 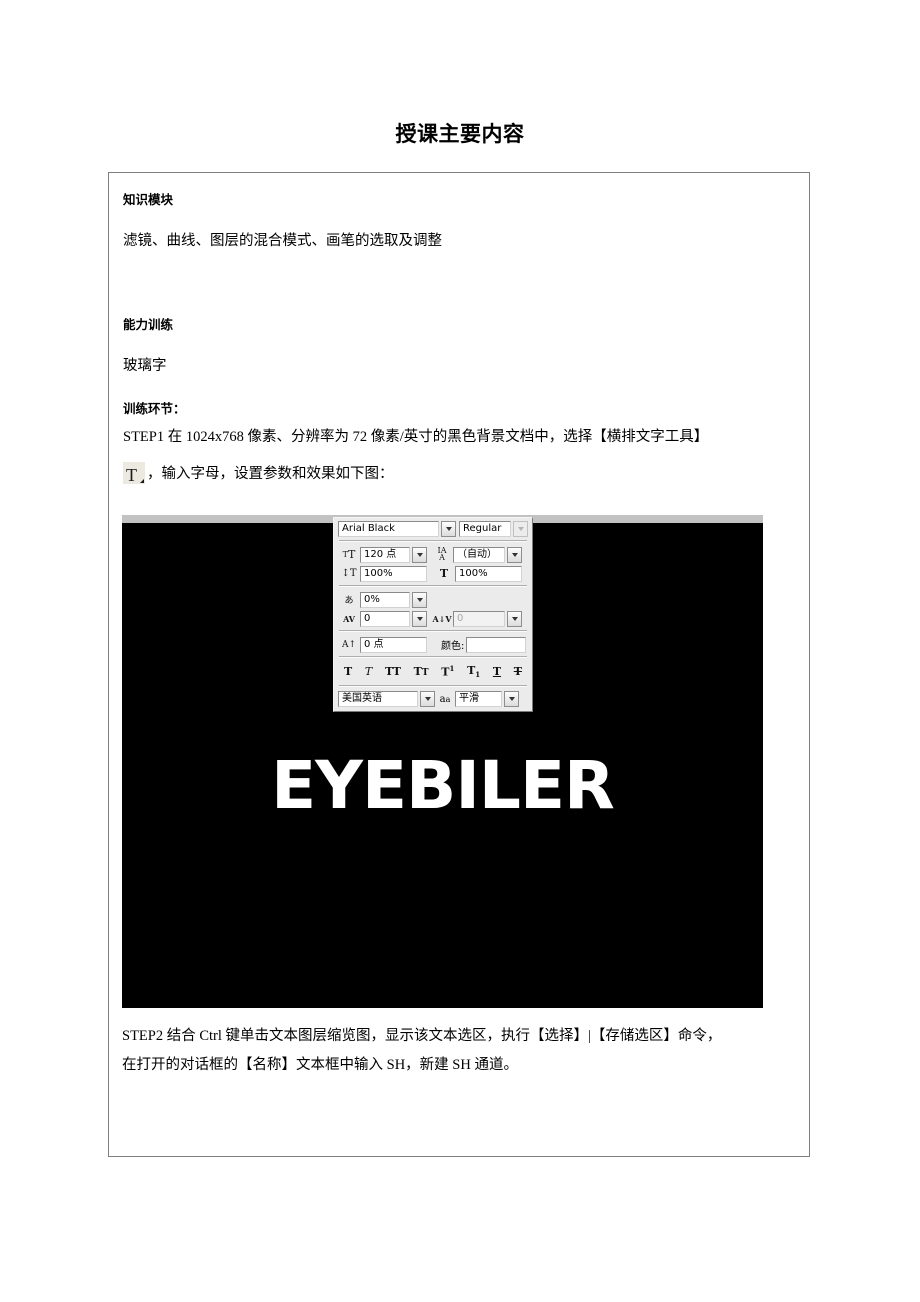 I want to click on underline-button: T, so click(x=497, y=671).